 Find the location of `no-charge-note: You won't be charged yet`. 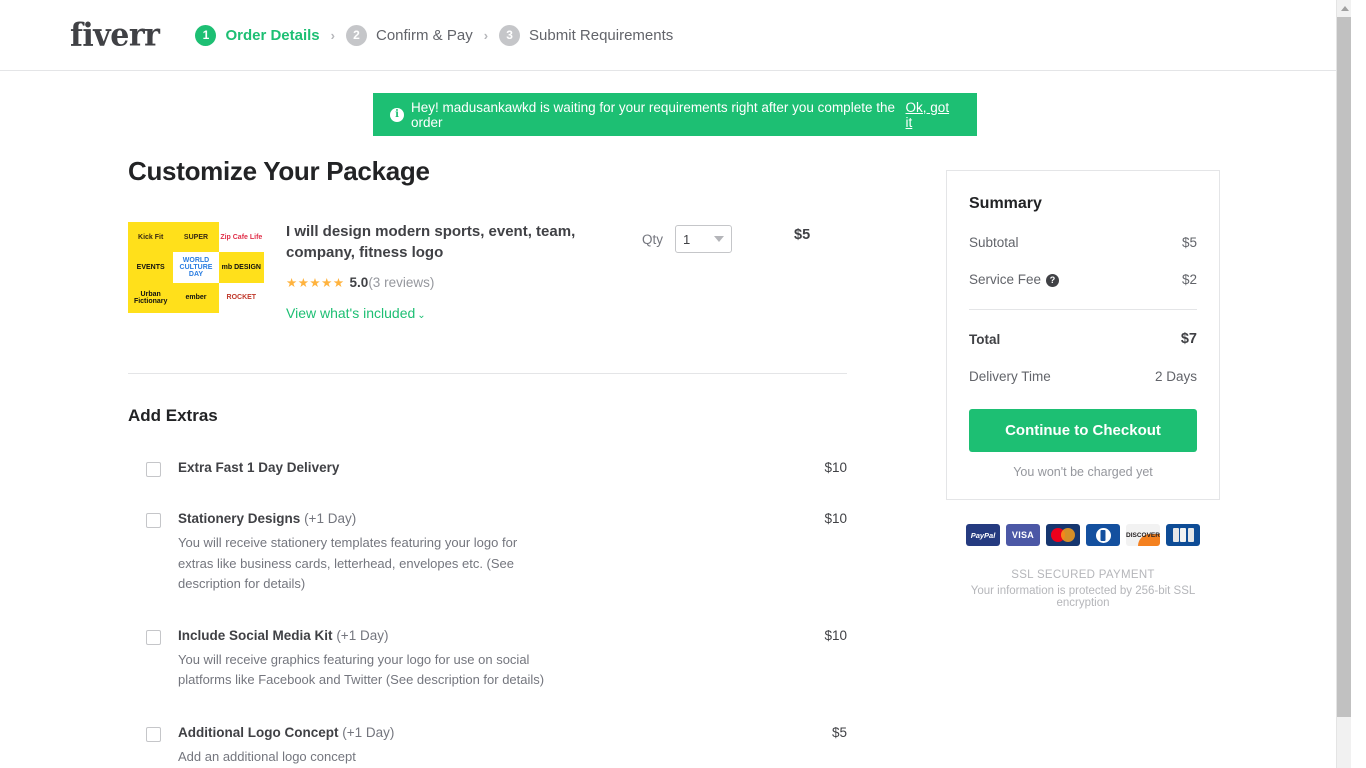

no-charge-note: You won't be charged yet is located at coordinates (1083, 472).